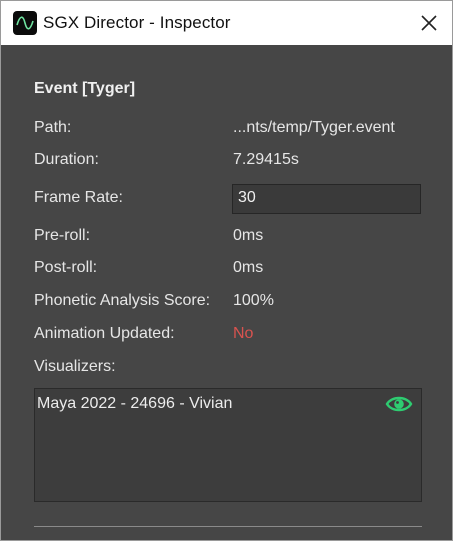 The image size is (453, 541). I want to click on close-button, so click(429, 23).